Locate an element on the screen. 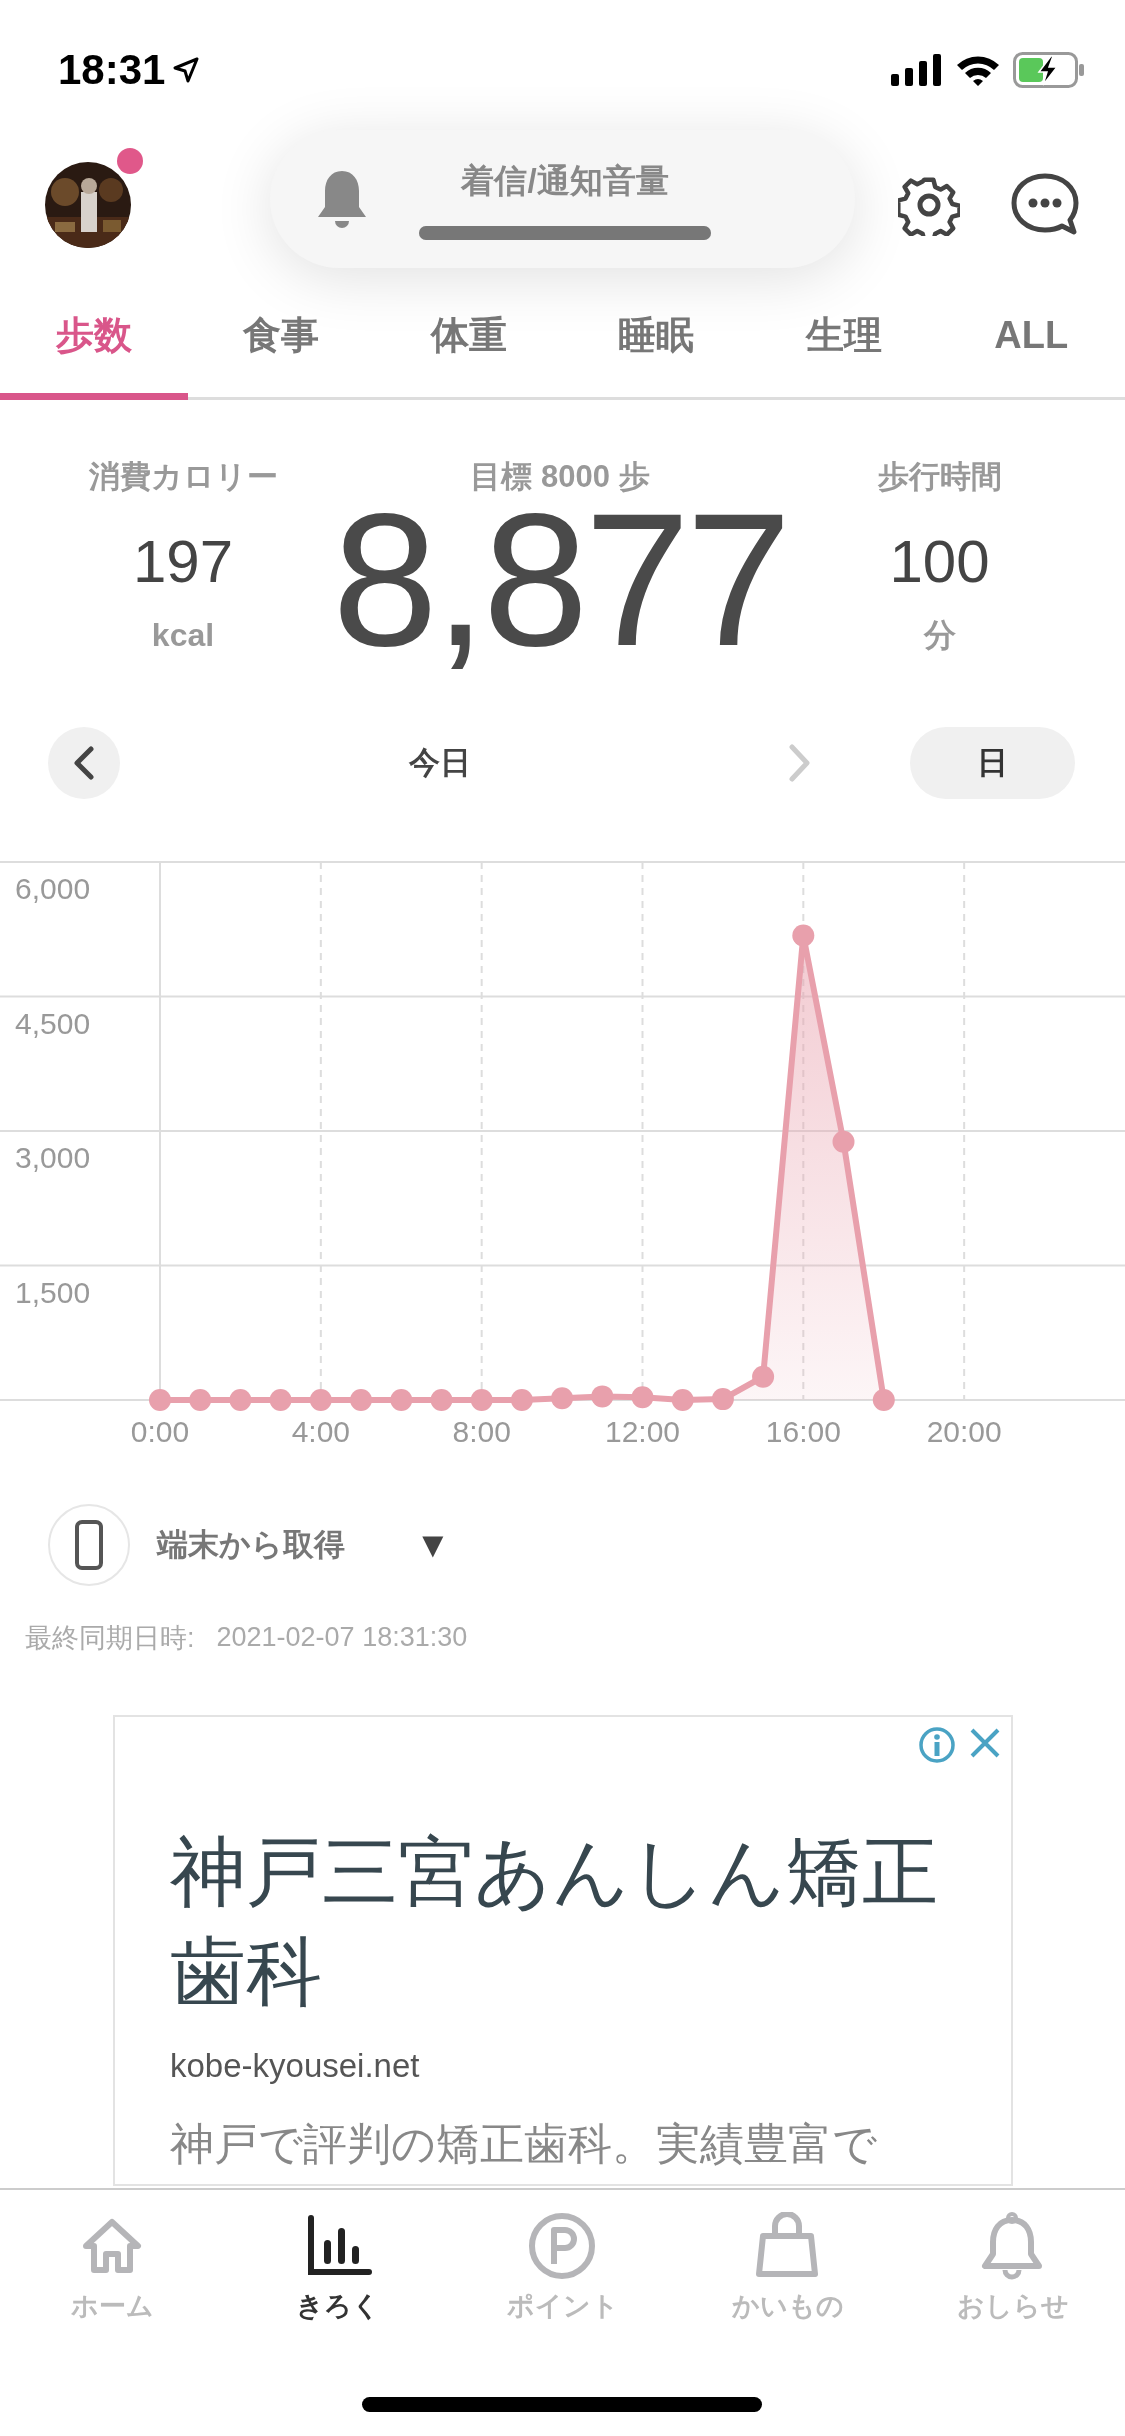 The width and height of the screenshot is (1125, 2436). stat-label: 消費カロリー is located at coordinates (183, 477).